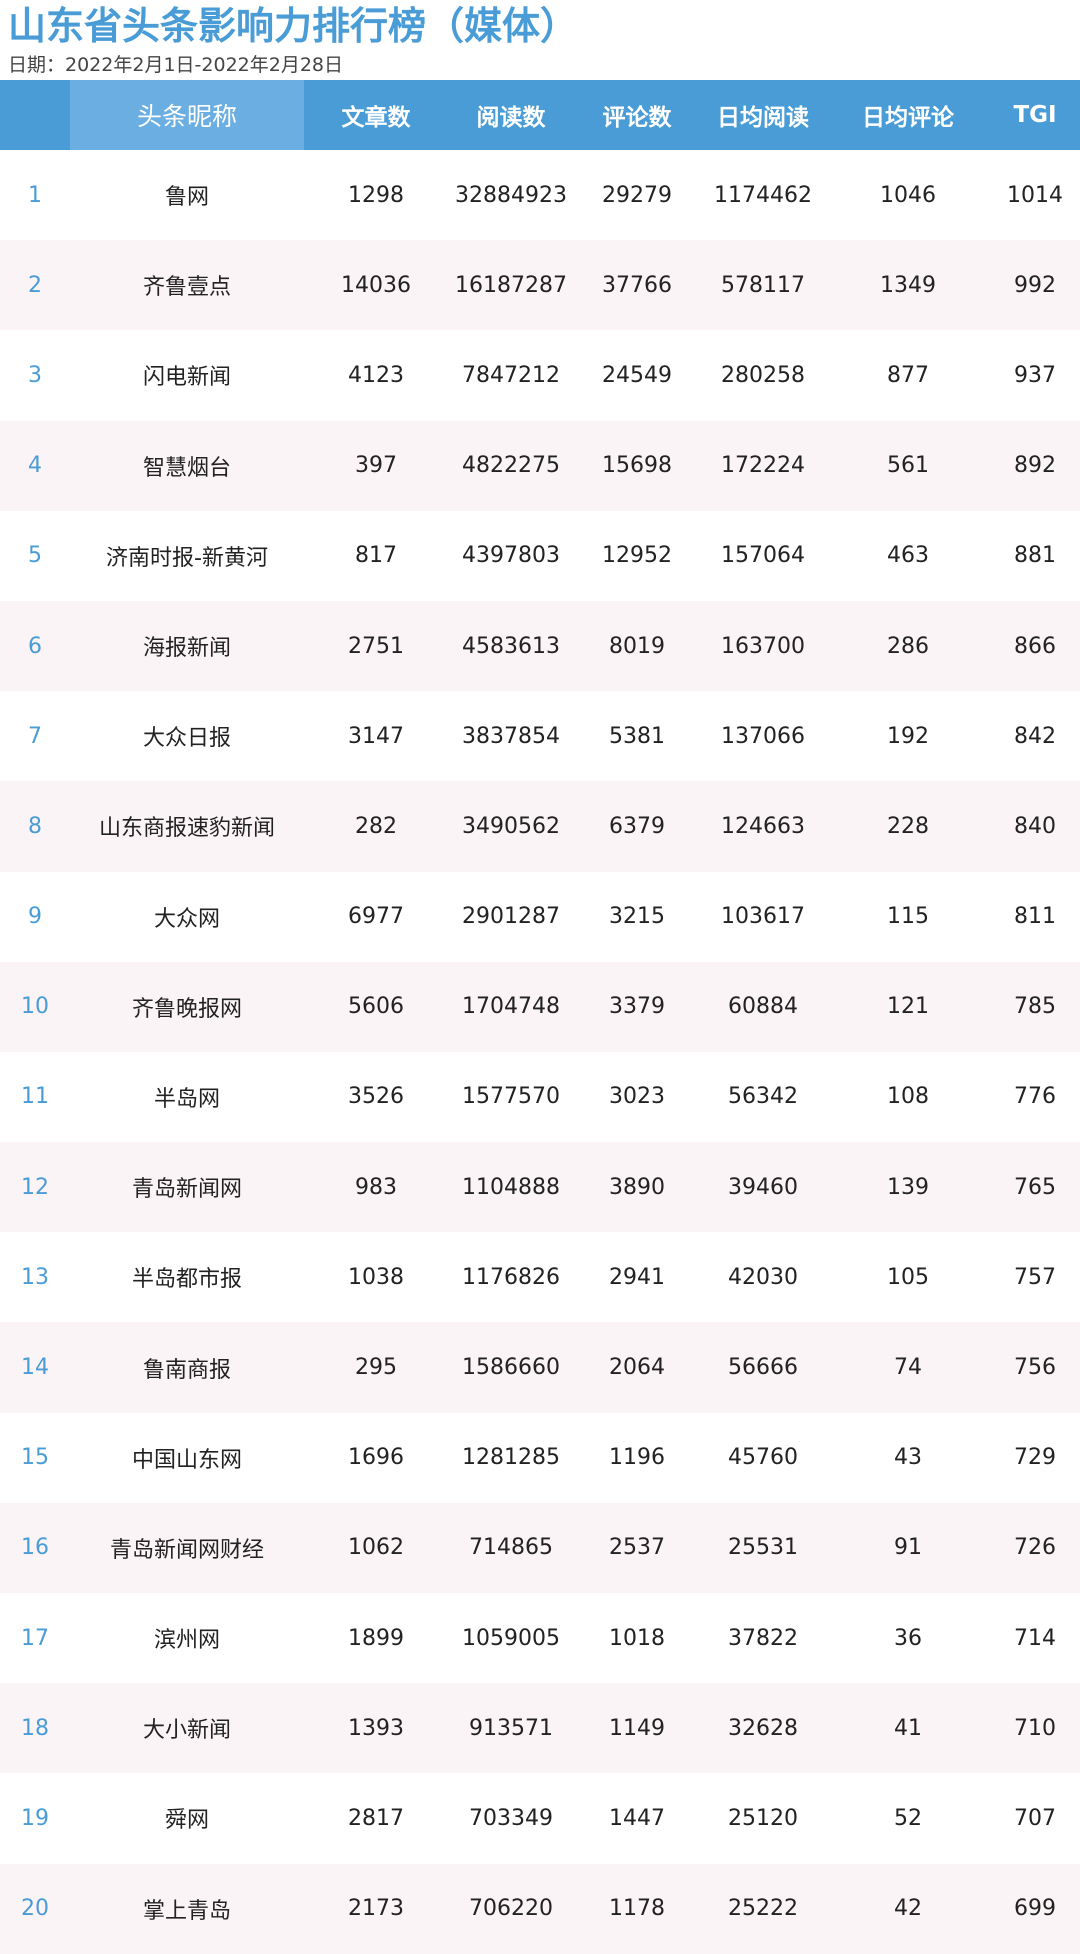 Image resolution: width=1080 pixels, height=1954 pixels. I want to click on reads-cell: 706220, so click(511, 1909).